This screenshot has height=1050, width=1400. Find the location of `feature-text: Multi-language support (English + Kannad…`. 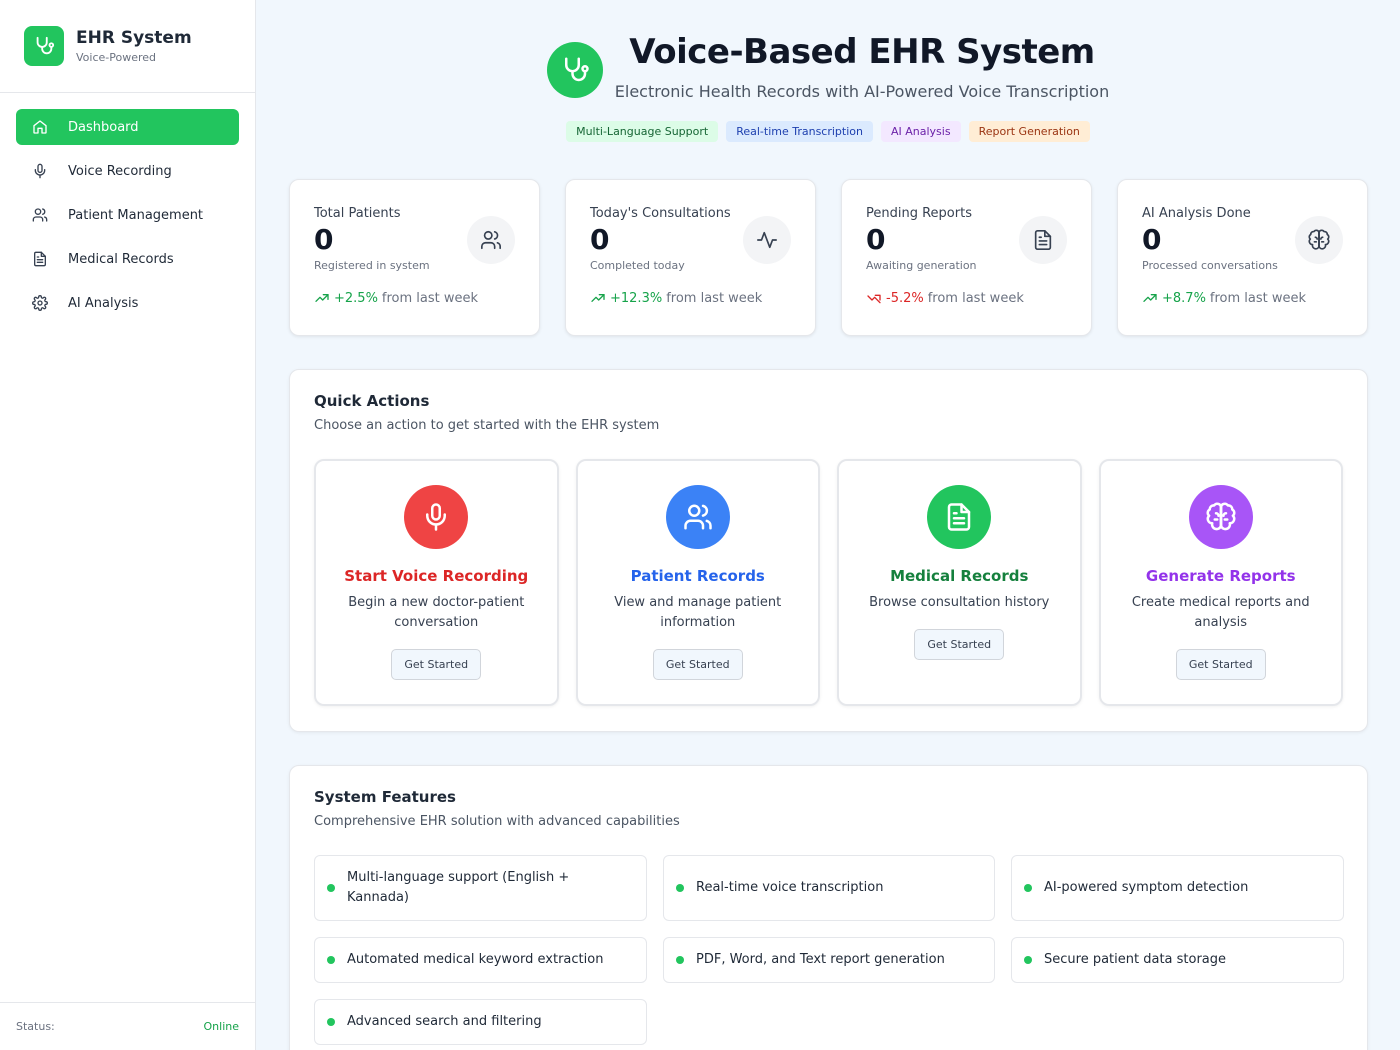

feature-text: Multi-language support (English + Kannad… is located at coordinates (458, 887).